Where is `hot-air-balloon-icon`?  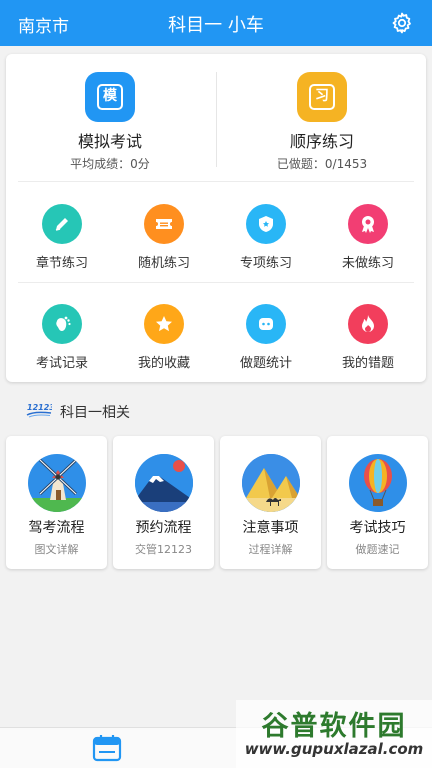 hot-air-balloon-icon is located at coordinates (377, 483).